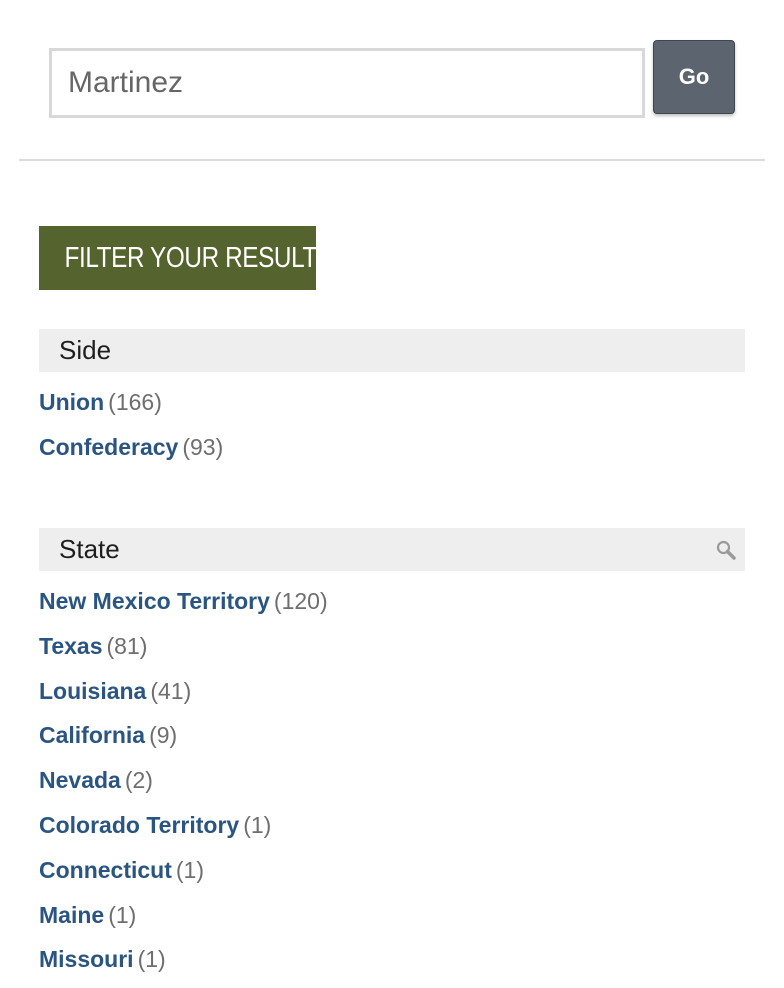 Image resolution: width=784 pixels, height=988 pixels. Describe the element at coordinates (71, 646) in the screenshot. I see `facet-link-texas: Texas` at that location.